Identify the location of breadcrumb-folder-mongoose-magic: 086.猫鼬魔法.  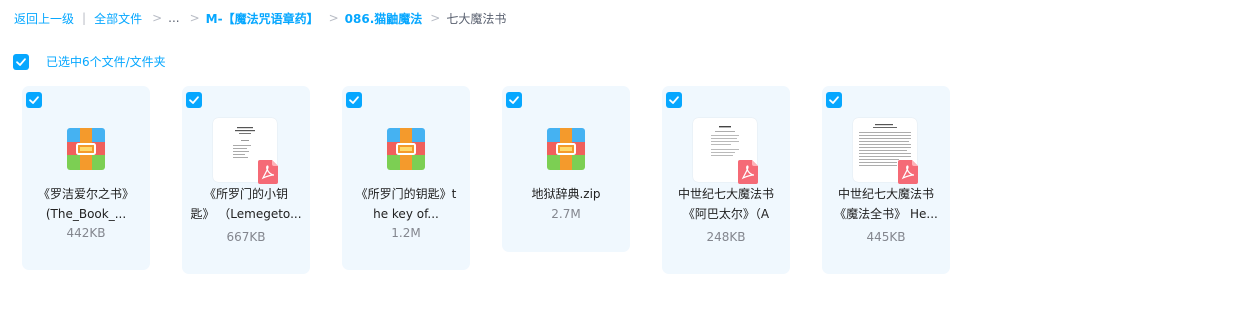
(384, 18).